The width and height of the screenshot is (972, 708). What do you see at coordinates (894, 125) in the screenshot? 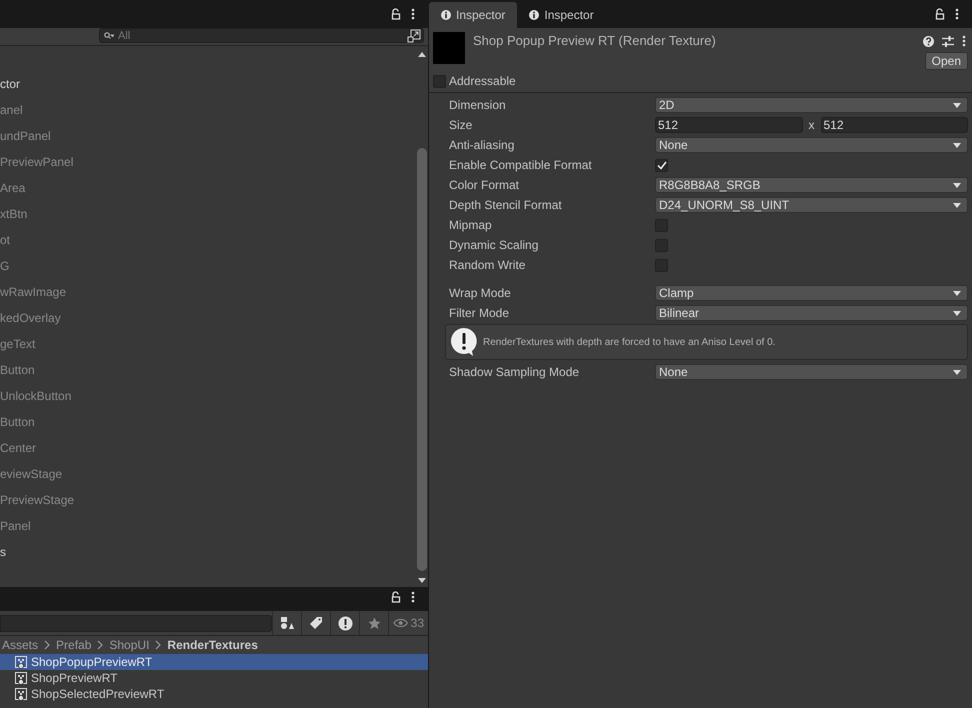
I see `height-field: 512` at bounding box center [894, 125].